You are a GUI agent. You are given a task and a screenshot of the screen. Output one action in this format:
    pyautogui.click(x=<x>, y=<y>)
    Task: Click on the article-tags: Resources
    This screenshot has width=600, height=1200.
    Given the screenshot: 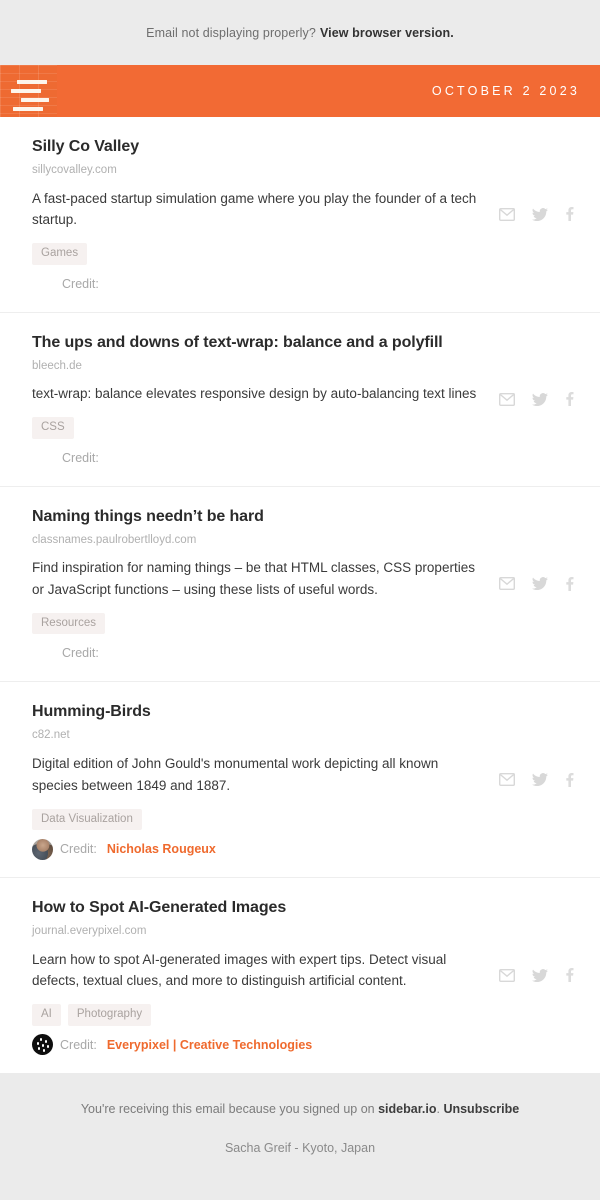 What is the action you would take?
    pyautogui.click(x=300, y=623)
    